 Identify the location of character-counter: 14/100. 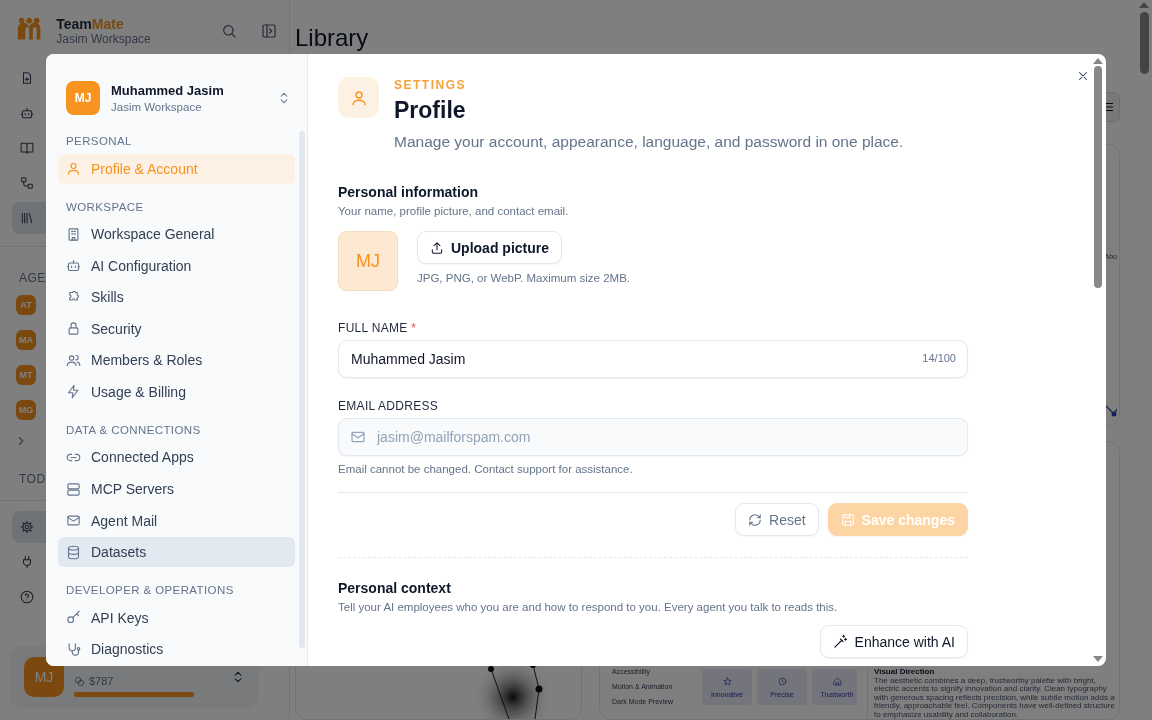
(939, 358).